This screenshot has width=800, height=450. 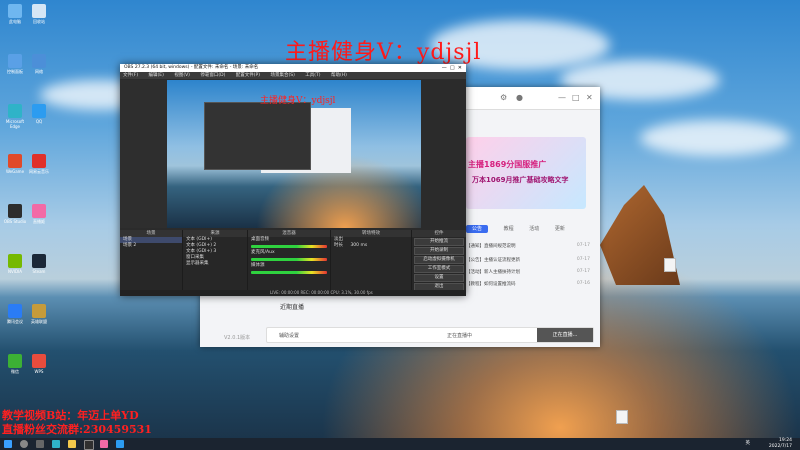 What do you see at coordinates (503, 97) in the screenshot?
I see `settings-icon: ⚙` at bounding box center [503, 97].